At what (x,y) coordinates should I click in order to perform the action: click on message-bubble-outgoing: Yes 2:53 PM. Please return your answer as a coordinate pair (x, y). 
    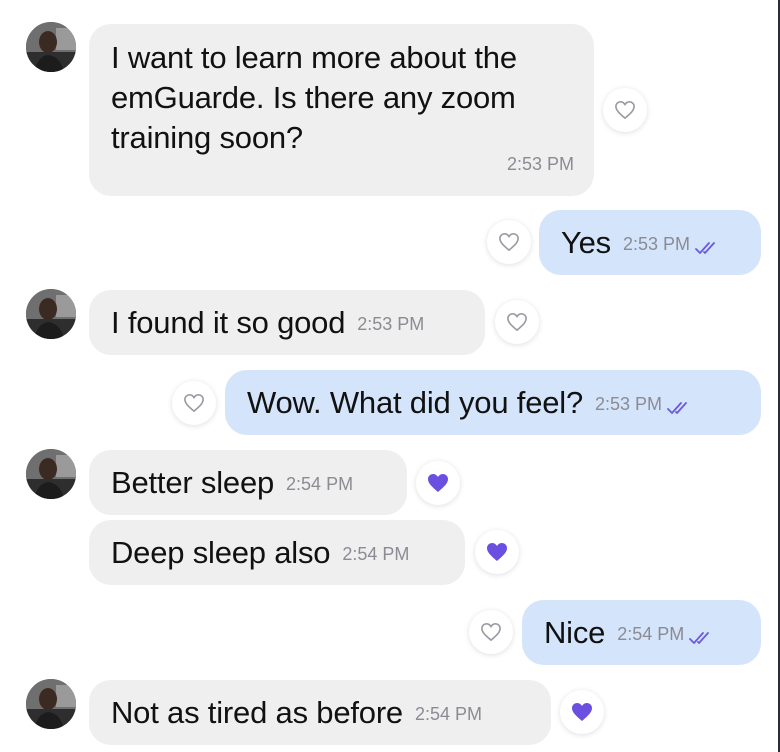
    Looking at the image, I should click on (650, 242).